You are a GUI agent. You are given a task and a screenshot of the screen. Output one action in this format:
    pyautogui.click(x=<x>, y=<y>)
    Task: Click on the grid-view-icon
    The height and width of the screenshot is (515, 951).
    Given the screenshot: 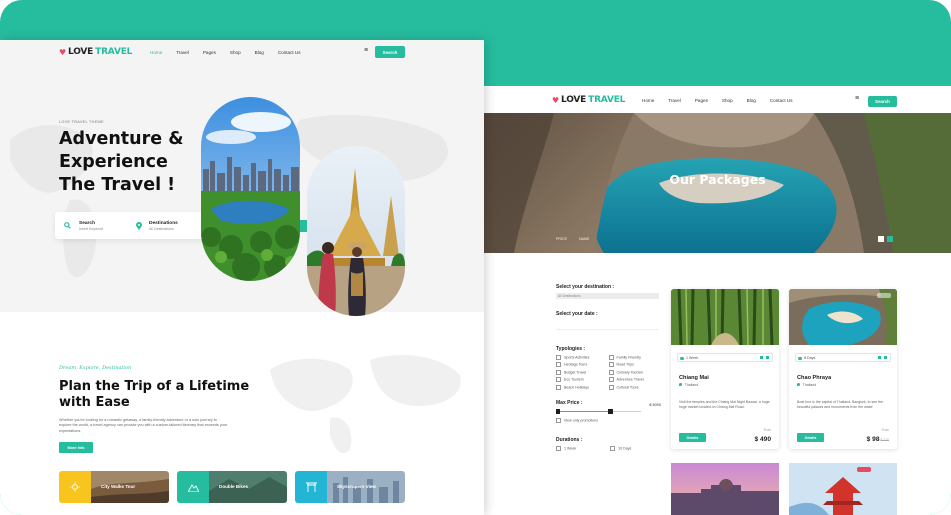 What is the action you would take?
    pyautogui.click(x=881, y=239)
    